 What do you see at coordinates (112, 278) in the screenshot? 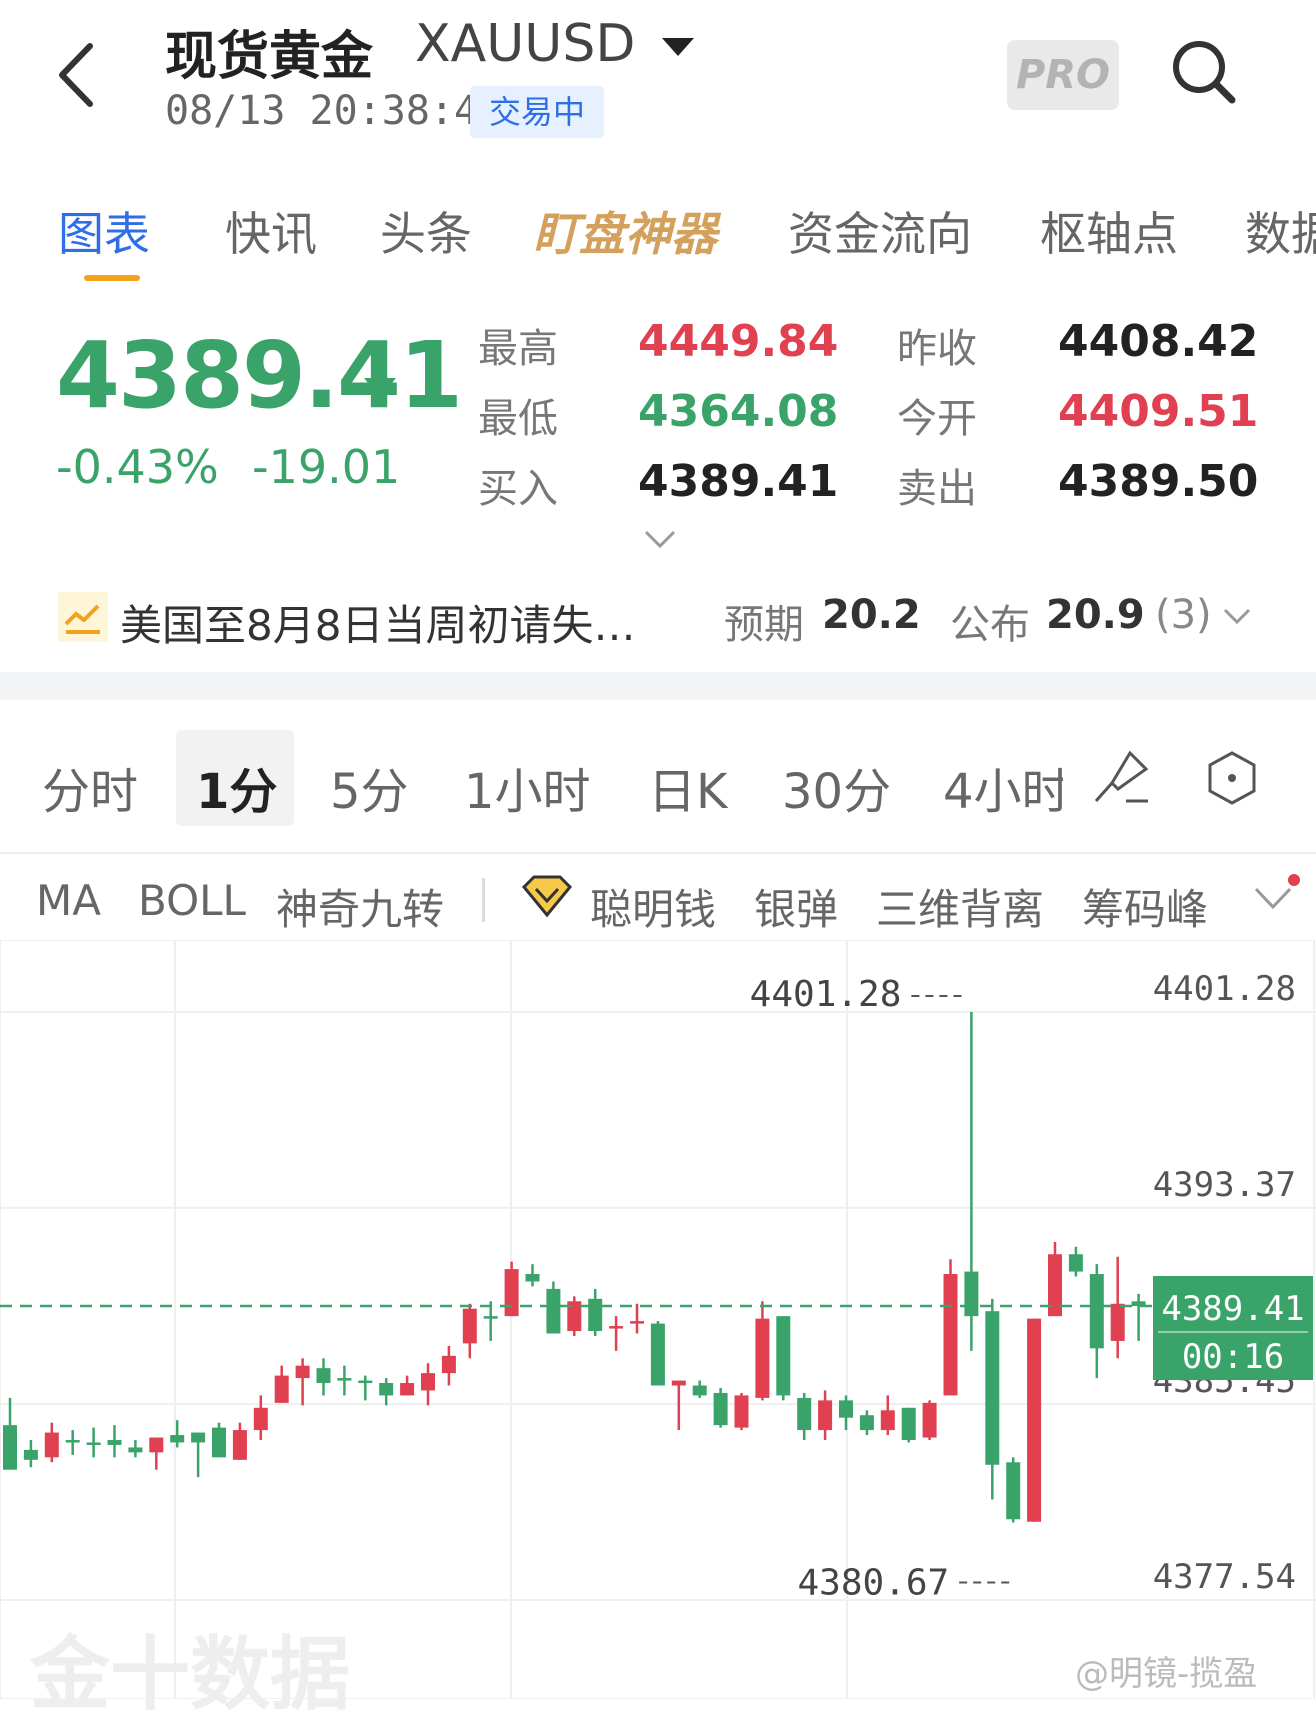
I see `active-tab-underline` at bounding box center [112, 278].